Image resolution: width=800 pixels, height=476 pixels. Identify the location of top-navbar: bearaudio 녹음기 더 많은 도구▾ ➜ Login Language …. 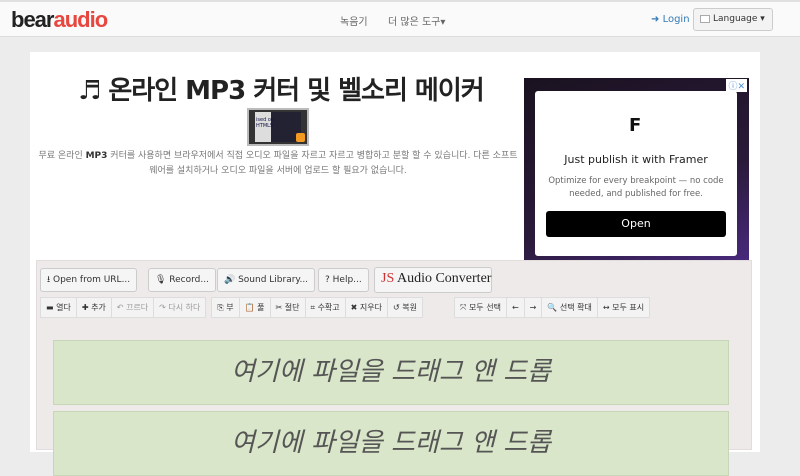
(400, 18).